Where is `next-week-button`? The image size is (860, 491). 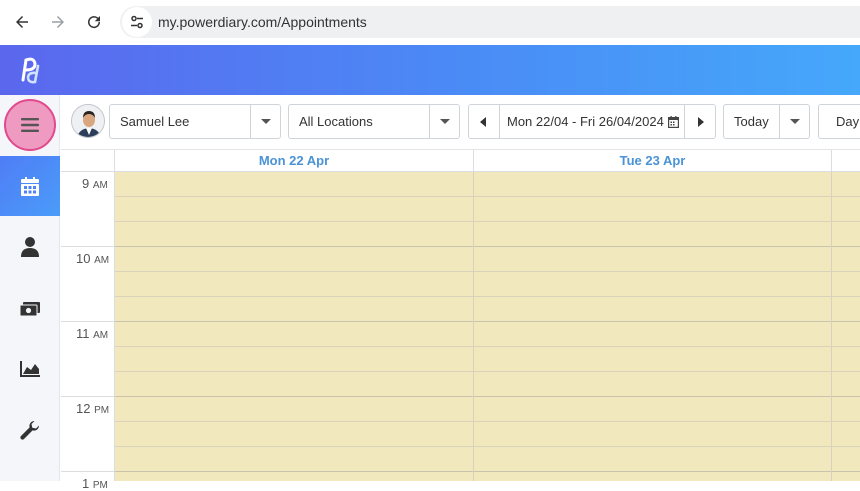
next-week-button is located at coordinates (699, 121).